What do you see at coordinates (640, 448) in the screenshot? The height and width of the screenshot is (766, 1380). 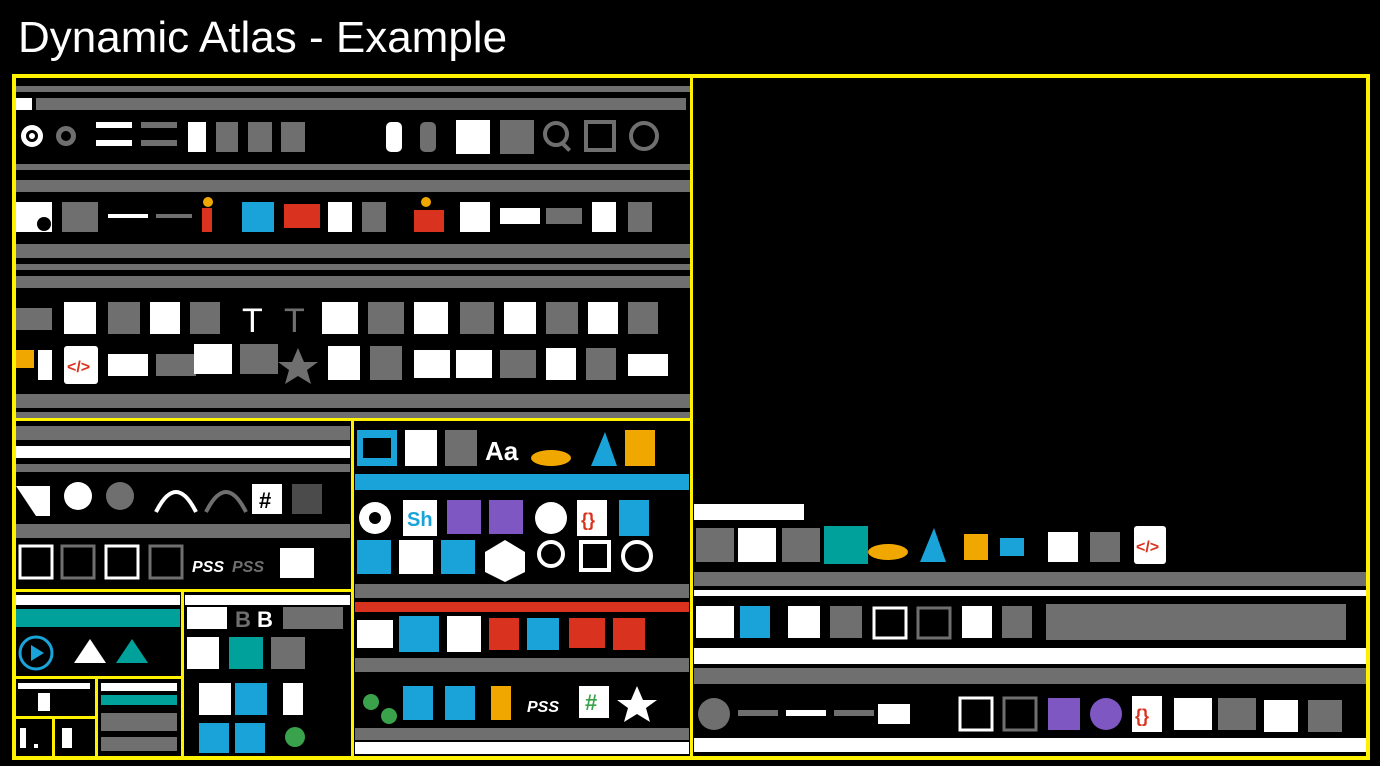 I see `pencil-icon` at bounding box center [640, 448].